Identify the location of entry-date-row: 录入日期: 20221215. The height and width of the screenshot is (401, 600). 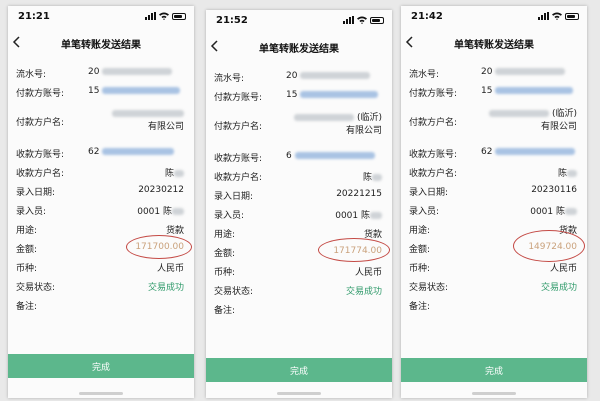
(299, 195).